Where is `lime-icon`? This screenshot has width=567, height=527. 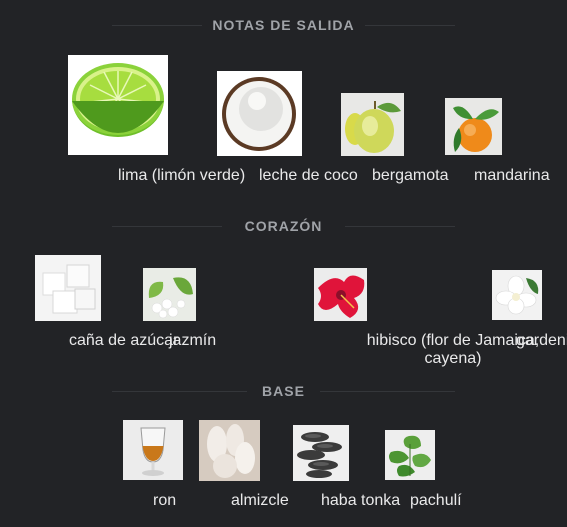 lime-icon is located at coordinates (118, 105).